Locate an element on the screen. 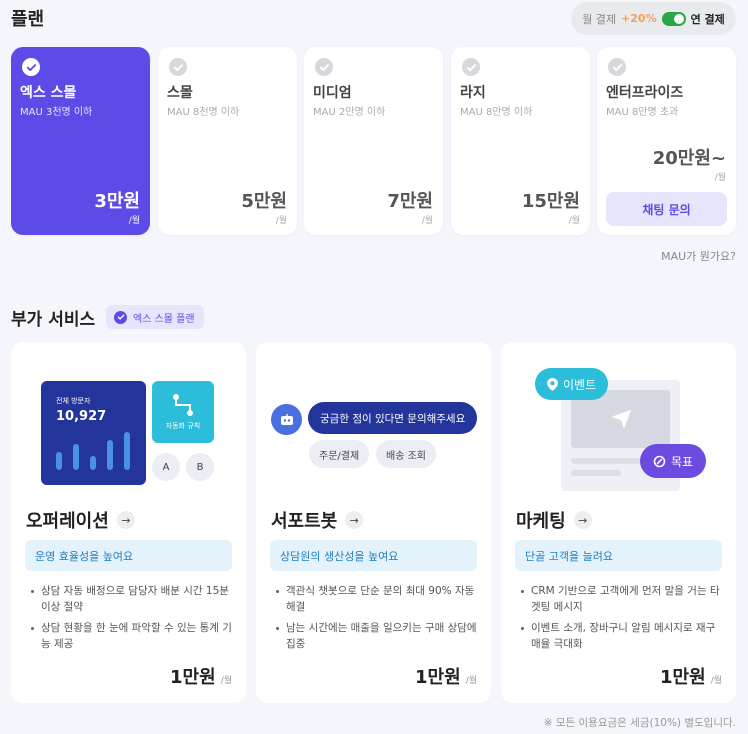  plan-name: 미디엄 is located at coordinates (332, 93).